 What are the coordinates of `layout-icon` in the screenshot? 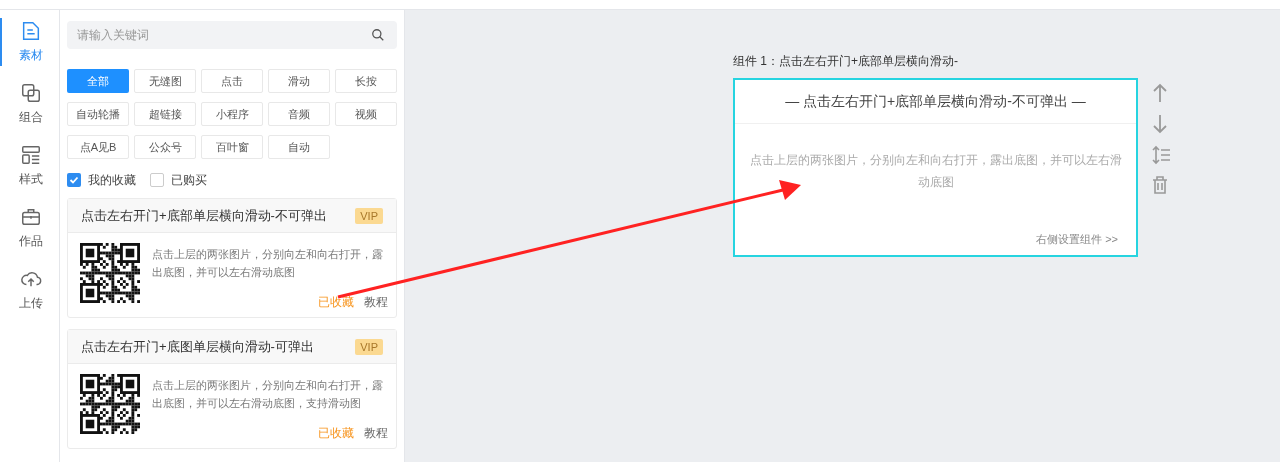 It's located at (30, 155).